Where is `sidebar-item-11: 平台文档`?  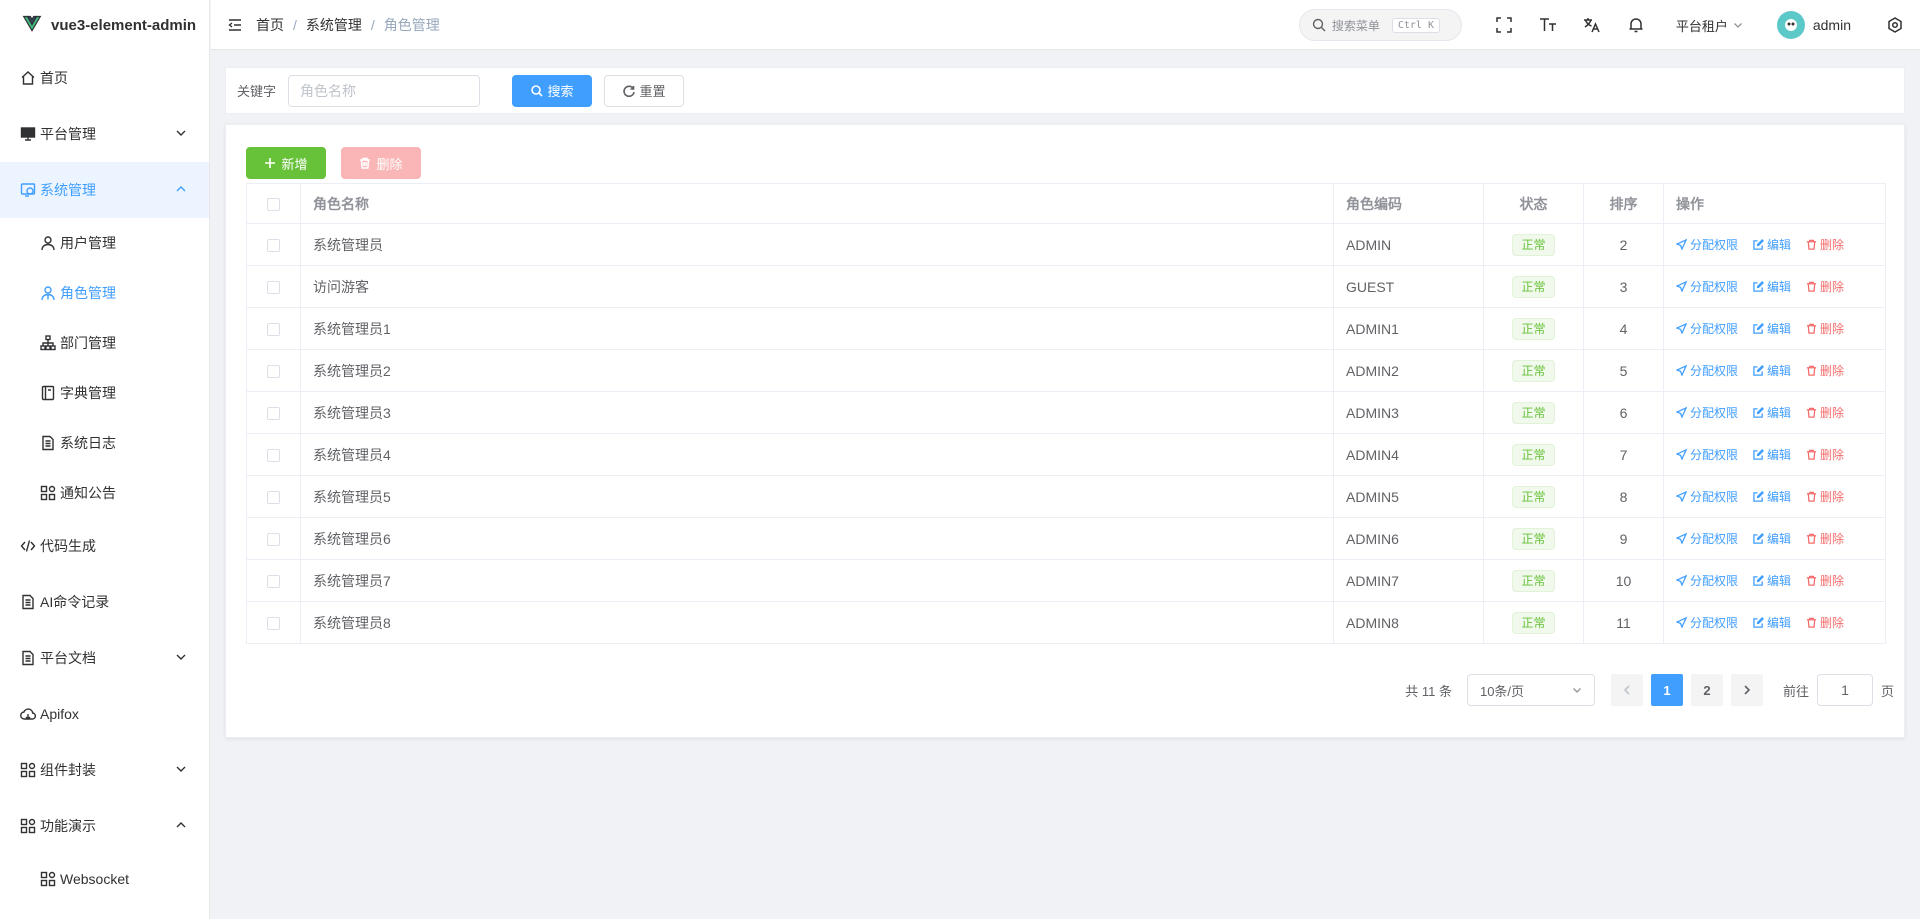 sidebar-item-11: 平台文档 is located at coordinates (104, 658).